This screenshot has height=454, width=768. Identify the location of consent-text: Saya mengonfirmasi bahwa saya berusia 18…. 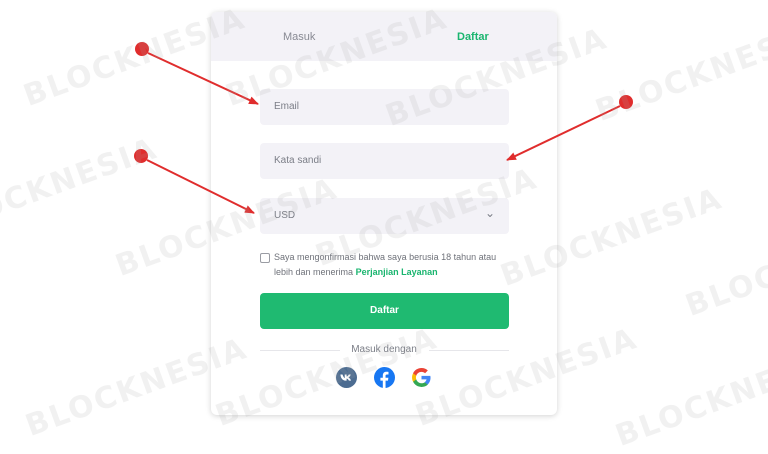
(389, 265).